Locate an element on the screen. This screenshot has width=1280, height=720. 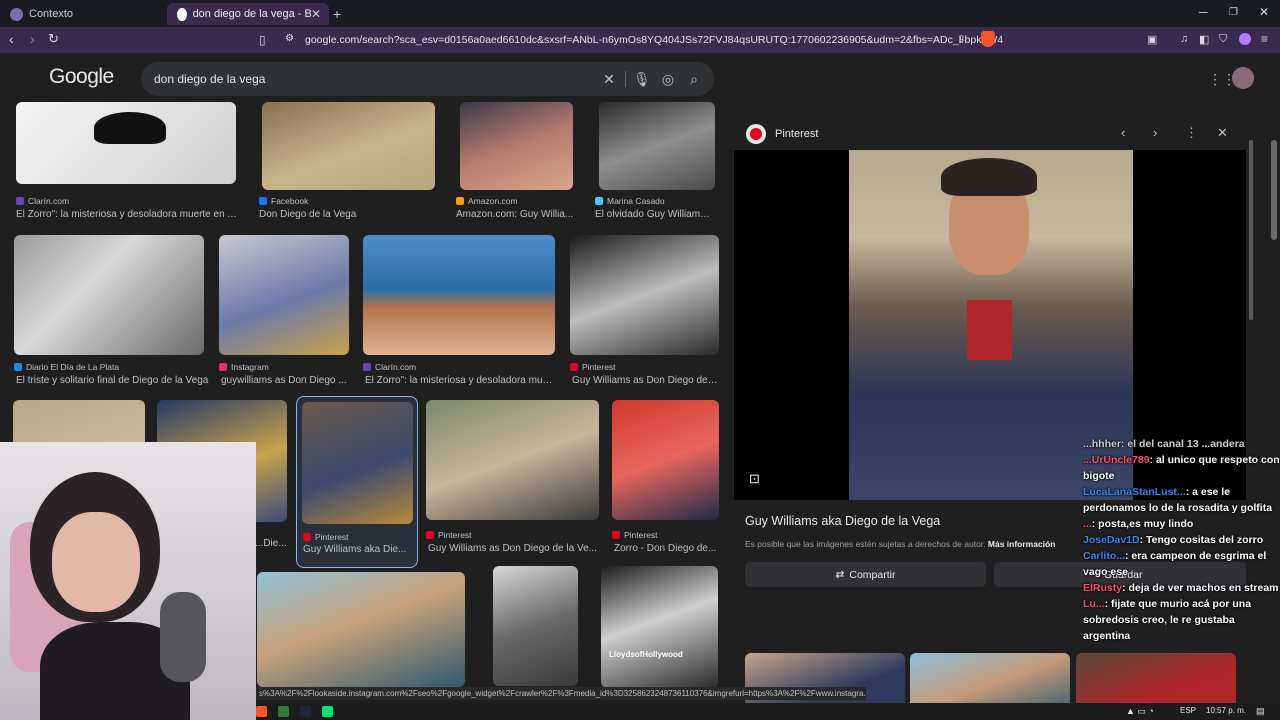
lens-icon: ◎ is located at coordinates (668, 79).